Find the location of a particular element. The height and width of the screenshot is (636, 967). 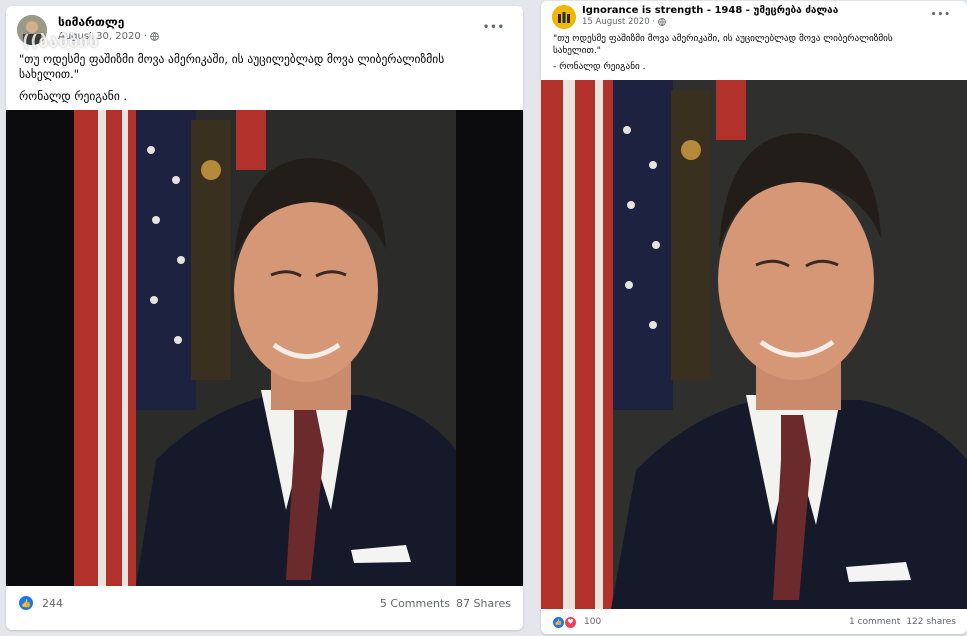

reaction-count: 244 is located at coordinates (52, 603).